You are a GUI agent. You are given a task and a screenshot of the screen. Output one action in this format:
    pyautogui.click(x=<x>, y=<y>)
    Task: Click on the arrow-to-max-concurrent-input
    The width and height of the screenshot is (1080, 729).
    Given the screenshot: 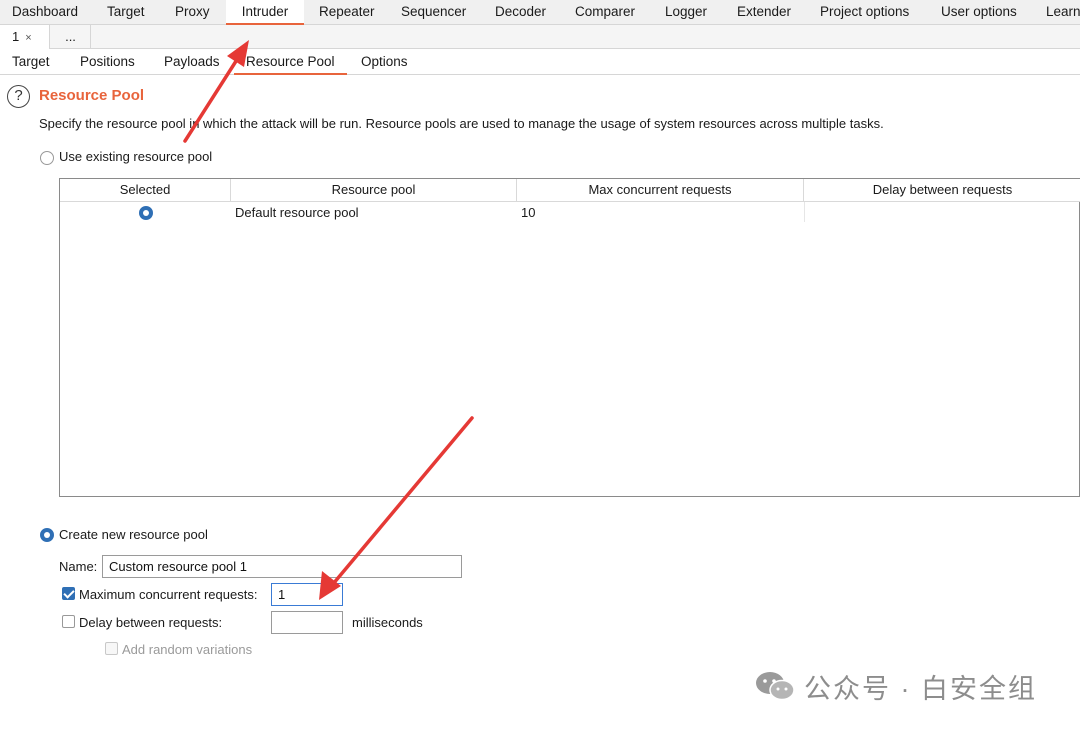 What is the action you would take?
    pyautogui.click(x=396, y=508)
    